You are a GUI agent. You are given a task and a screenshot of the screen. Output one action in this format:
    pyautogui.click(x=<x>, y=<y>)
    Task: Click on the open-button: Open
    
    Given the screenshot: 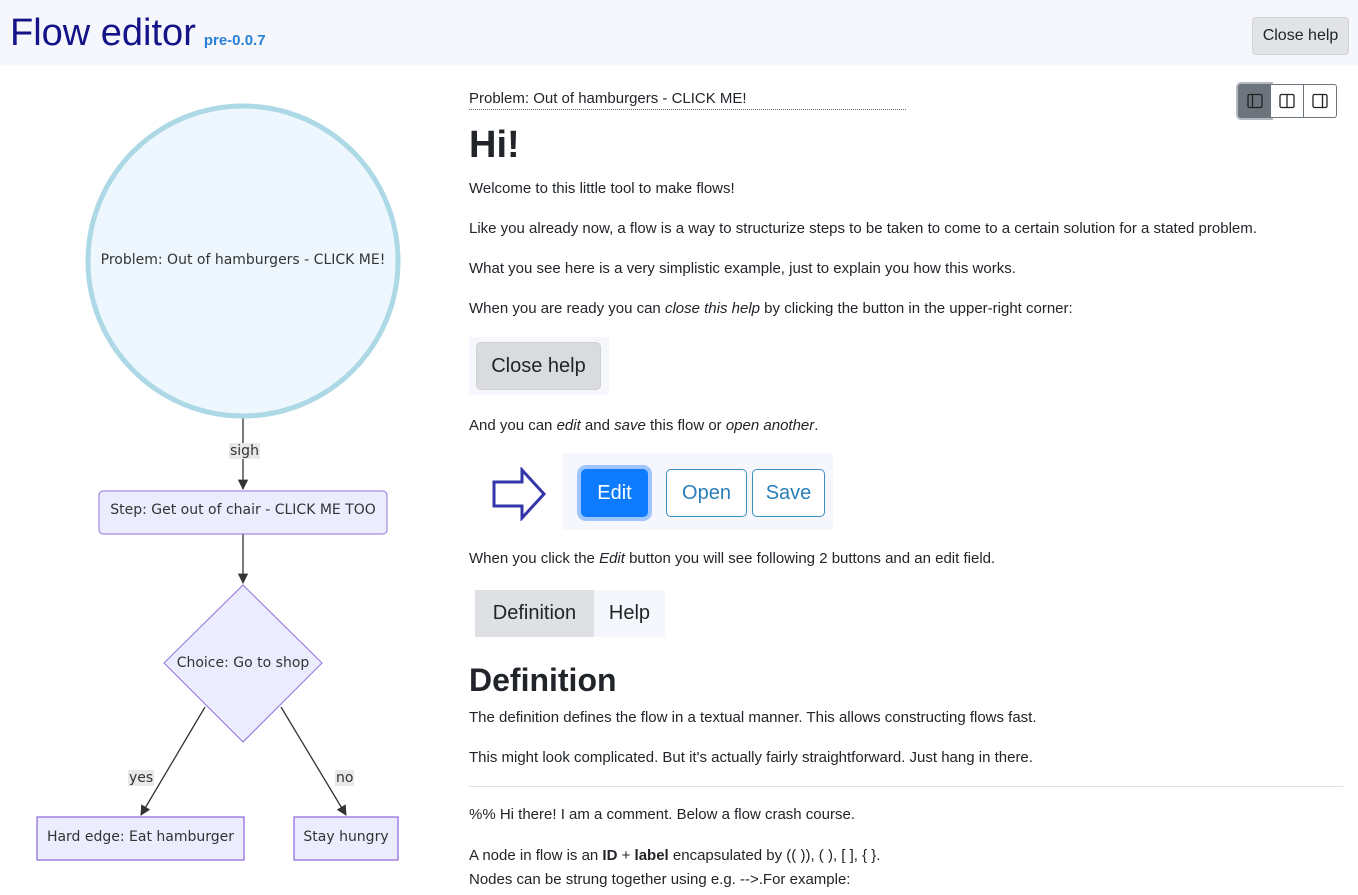 What is the action you would take?
    pyautogui.click(x=706, y=493)
    